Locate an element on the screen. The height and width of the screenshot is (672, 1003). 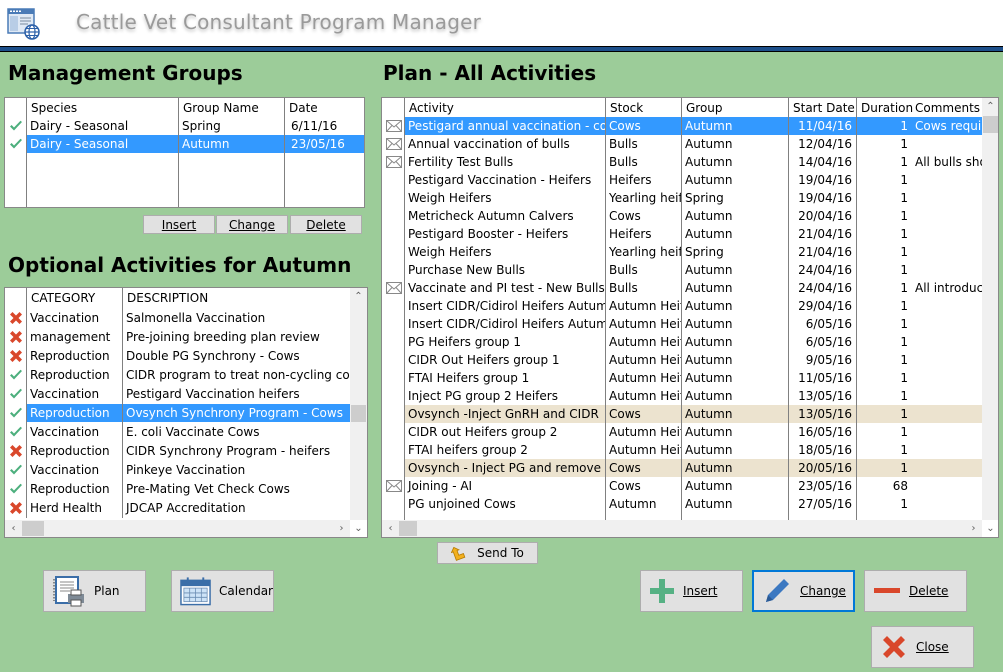
change-label: Change is located at coordinates (823, 591).